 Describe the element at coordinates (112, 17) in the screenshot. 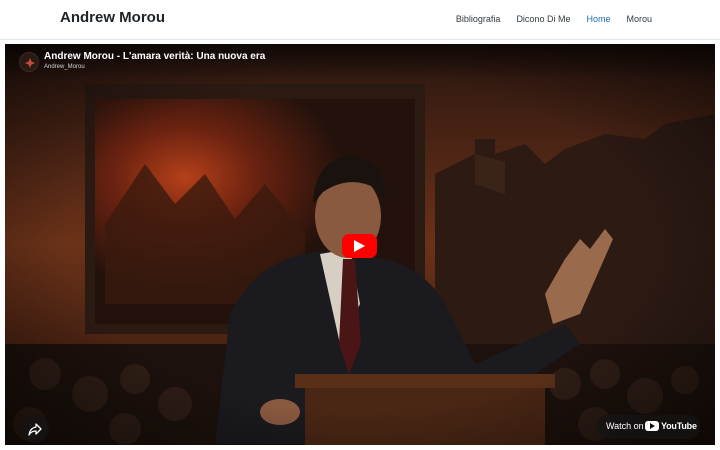

I see `site-title: Andrew Morou` at that location.